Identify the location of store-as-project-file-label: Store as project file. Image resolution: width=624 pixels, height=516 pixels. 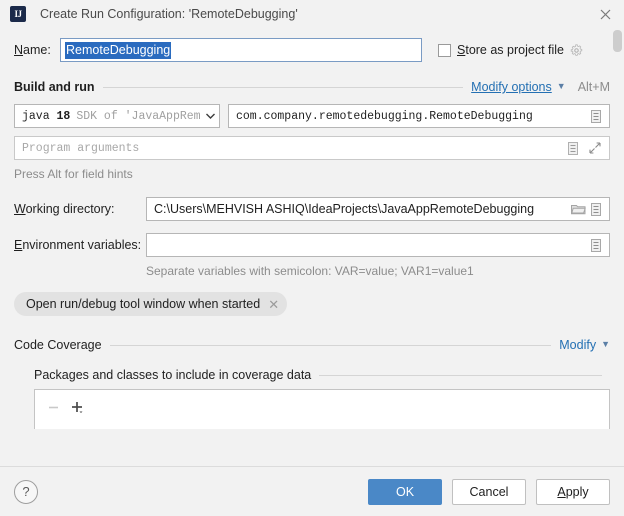
(511, 50).